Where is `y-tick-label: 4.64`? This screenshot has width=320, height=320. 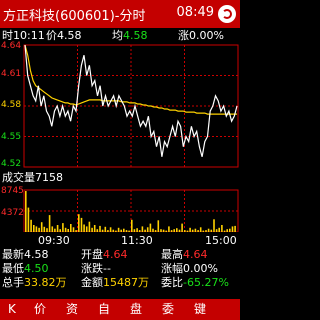 y-tick-label: 4.64 is located at coordinates (11, 46).